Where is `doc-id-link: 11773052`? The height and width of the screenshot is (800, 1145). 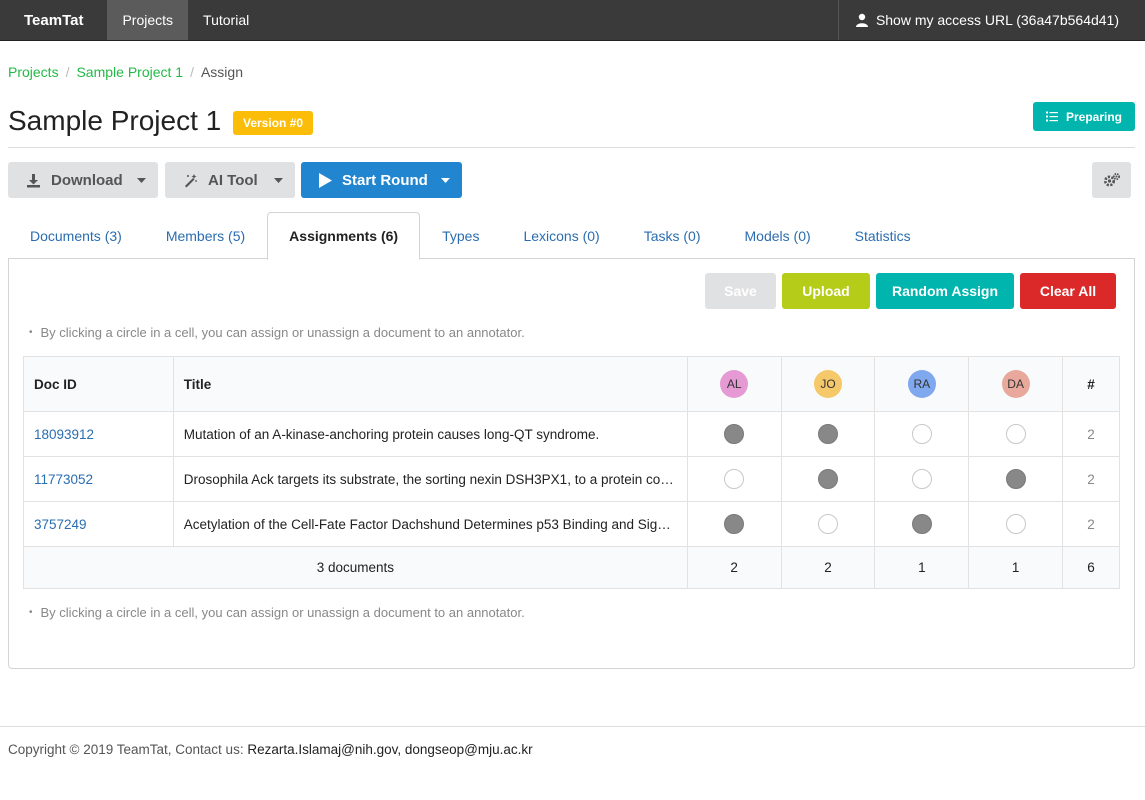
doc-id-link: 11773052 is located at coordinates (98, 479).